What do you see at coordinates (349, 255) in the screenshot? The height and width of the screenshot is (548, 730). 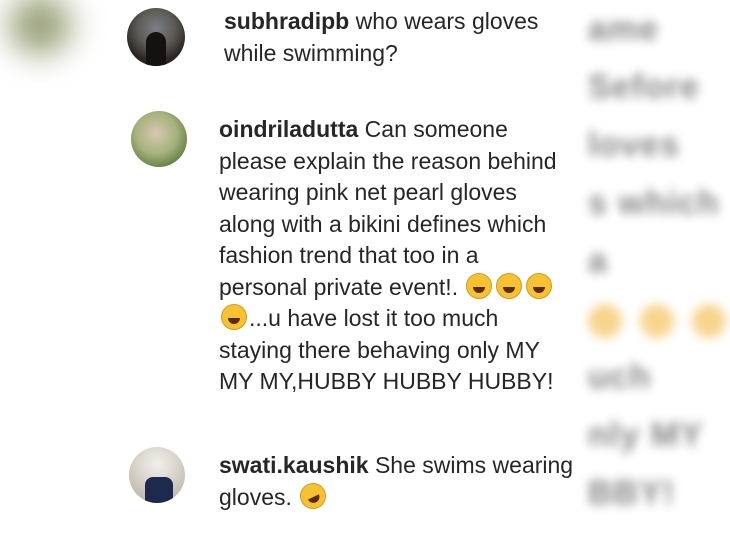 I see `comment-text: fashion trend that too in a` at bounding box center [349, 255].